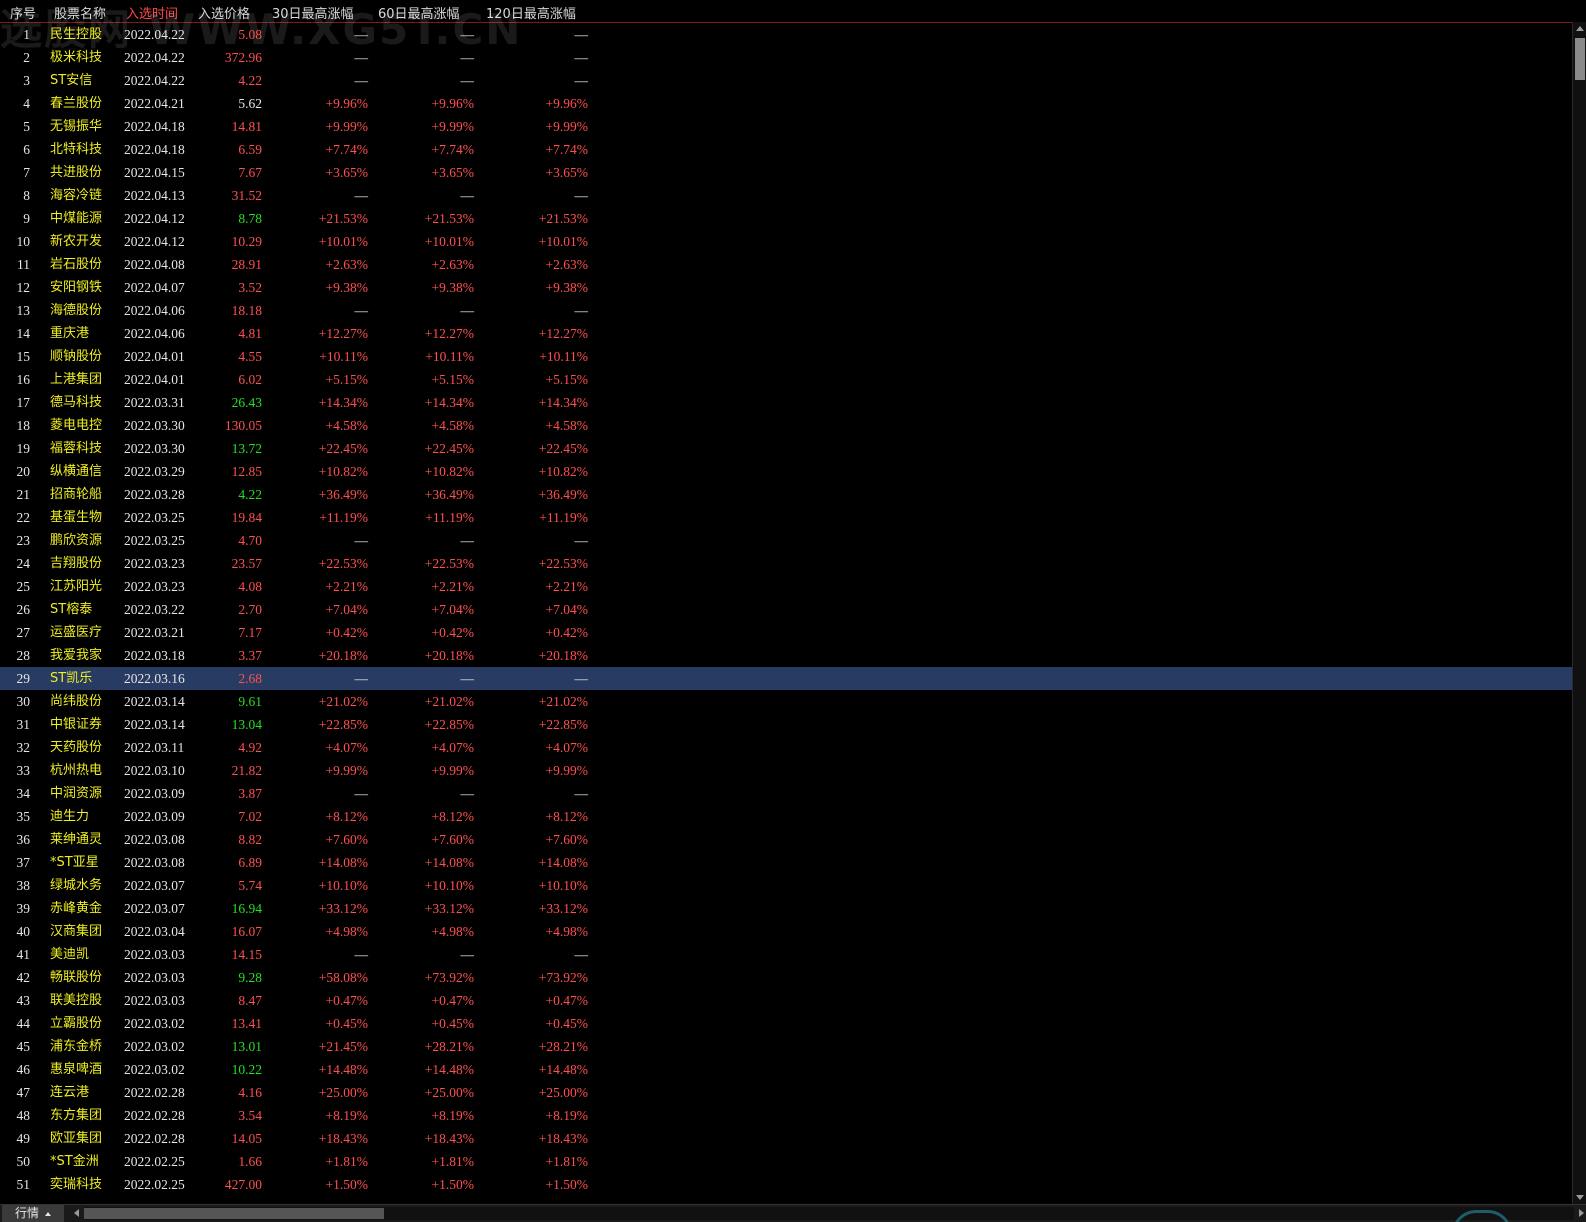  Describe the element at coordinates (786, 770) in the screenshot. I see `table-row: 33 杭州热电 2022.03.10 21.82 +9.99% +9.99% +9.99%` at that location.